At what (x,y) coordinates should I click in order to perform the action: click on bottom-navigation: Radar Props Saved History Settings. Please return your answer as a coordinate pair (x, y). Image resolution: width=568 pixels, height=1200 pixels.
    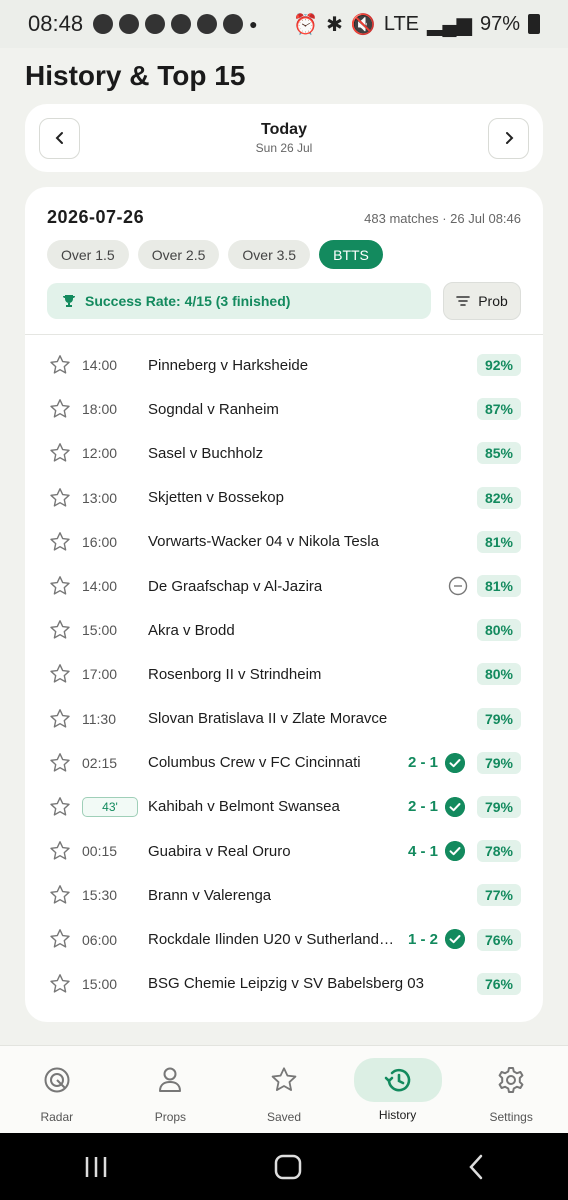
    Looking at the image, I should click on (284, 1089).